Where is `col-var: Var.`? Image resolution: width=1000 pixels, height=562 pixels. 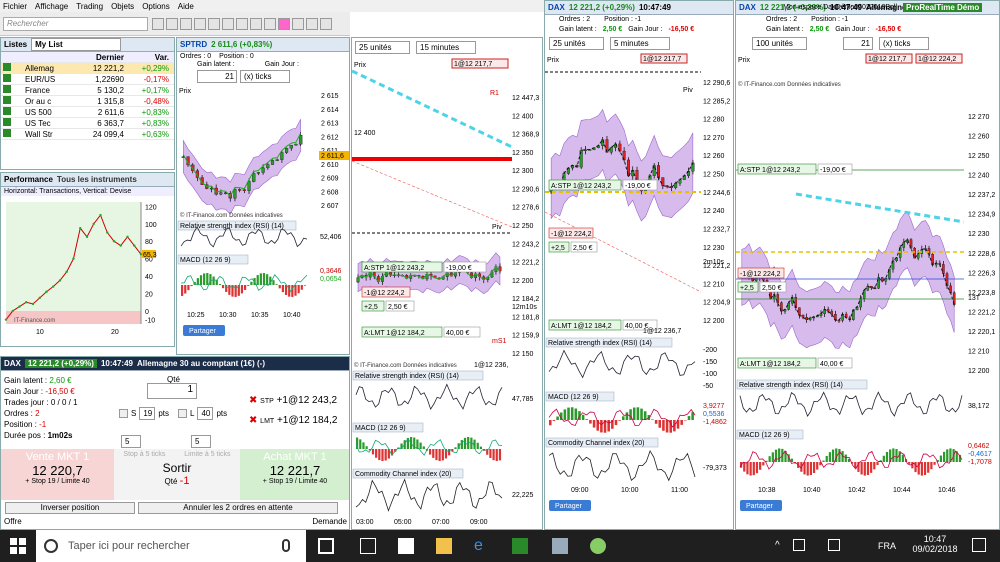
col-var: Var. is located at coordinates (148, 57).